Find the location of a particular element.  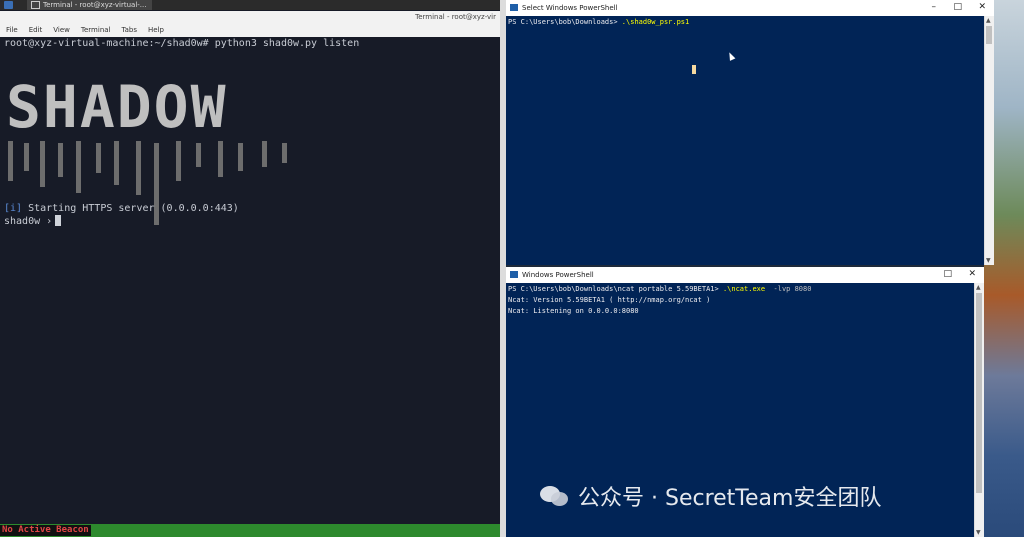

terminal-icon is located at coordinates (35, 5).